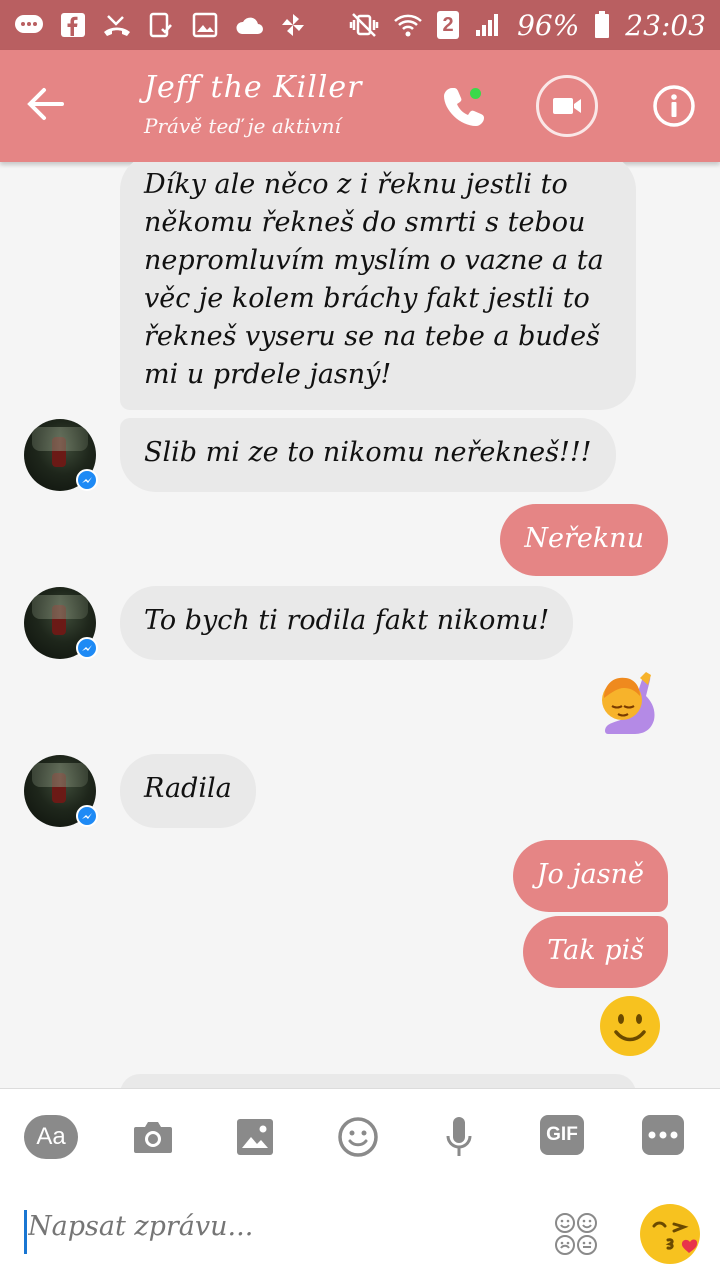 This screenshot has width=720, height=1280. I want to click on more-options-button, so click(663, 1135).